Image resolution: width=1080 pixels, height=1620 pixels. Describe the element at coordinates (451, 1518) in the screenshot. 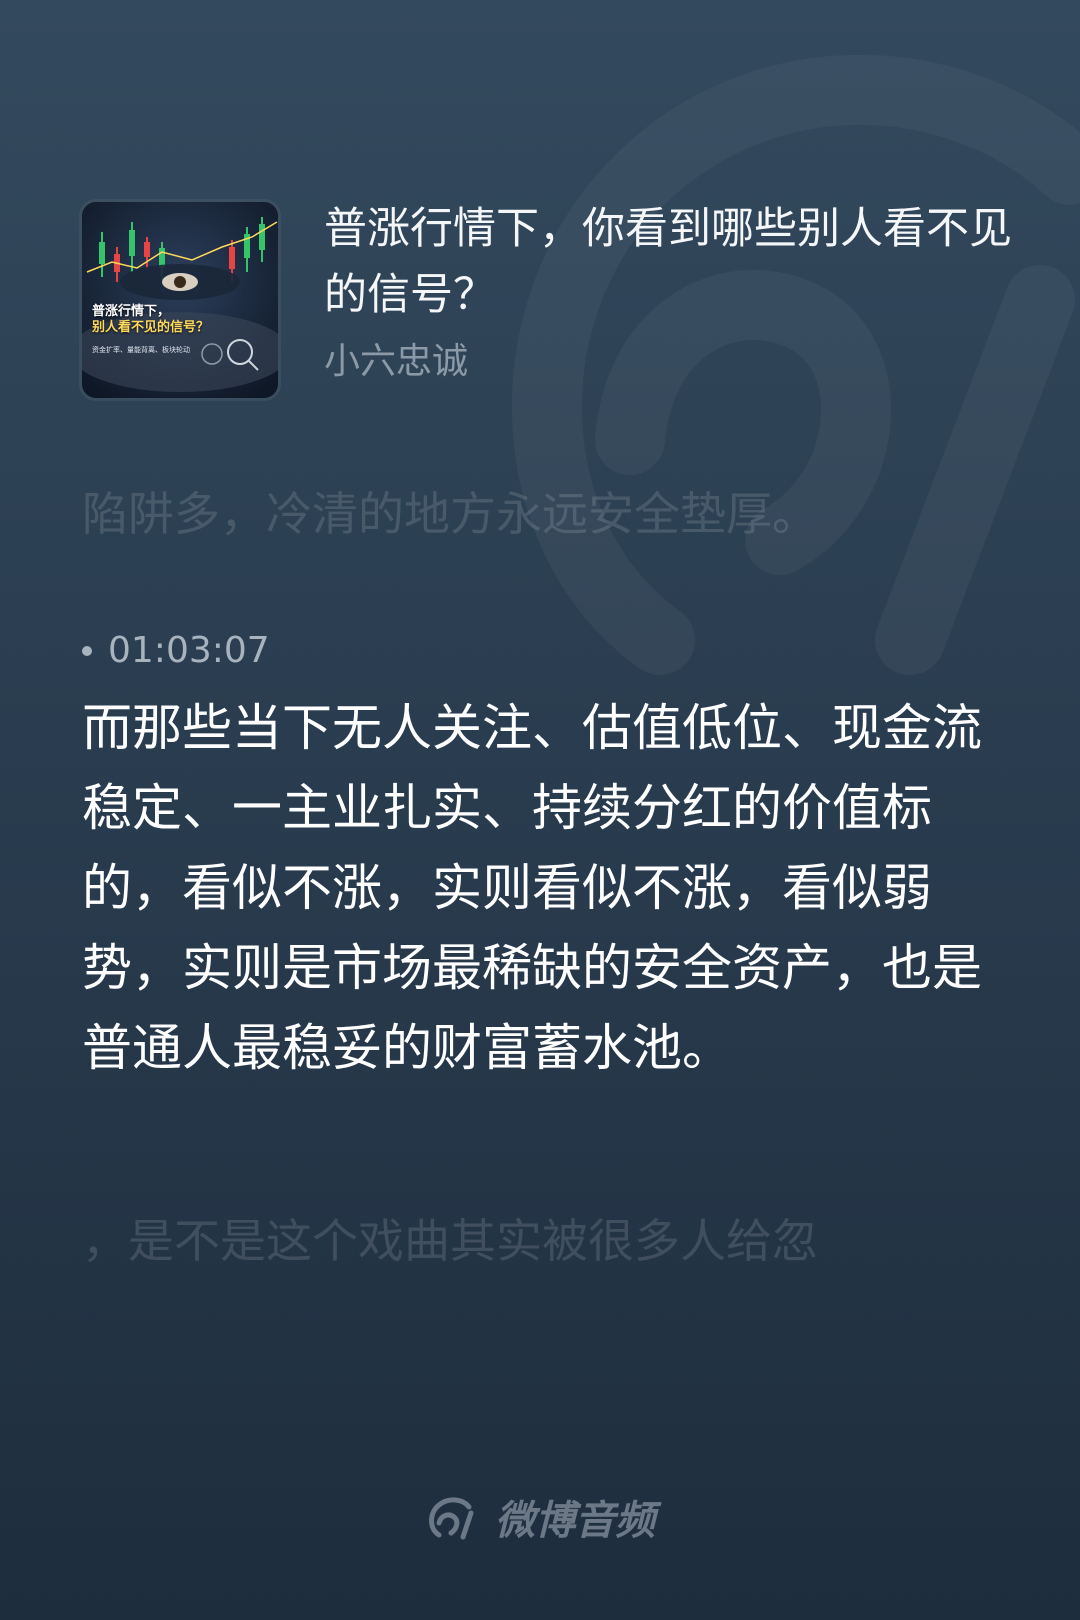

I see `weibo-audio-logo-icon` at that location.